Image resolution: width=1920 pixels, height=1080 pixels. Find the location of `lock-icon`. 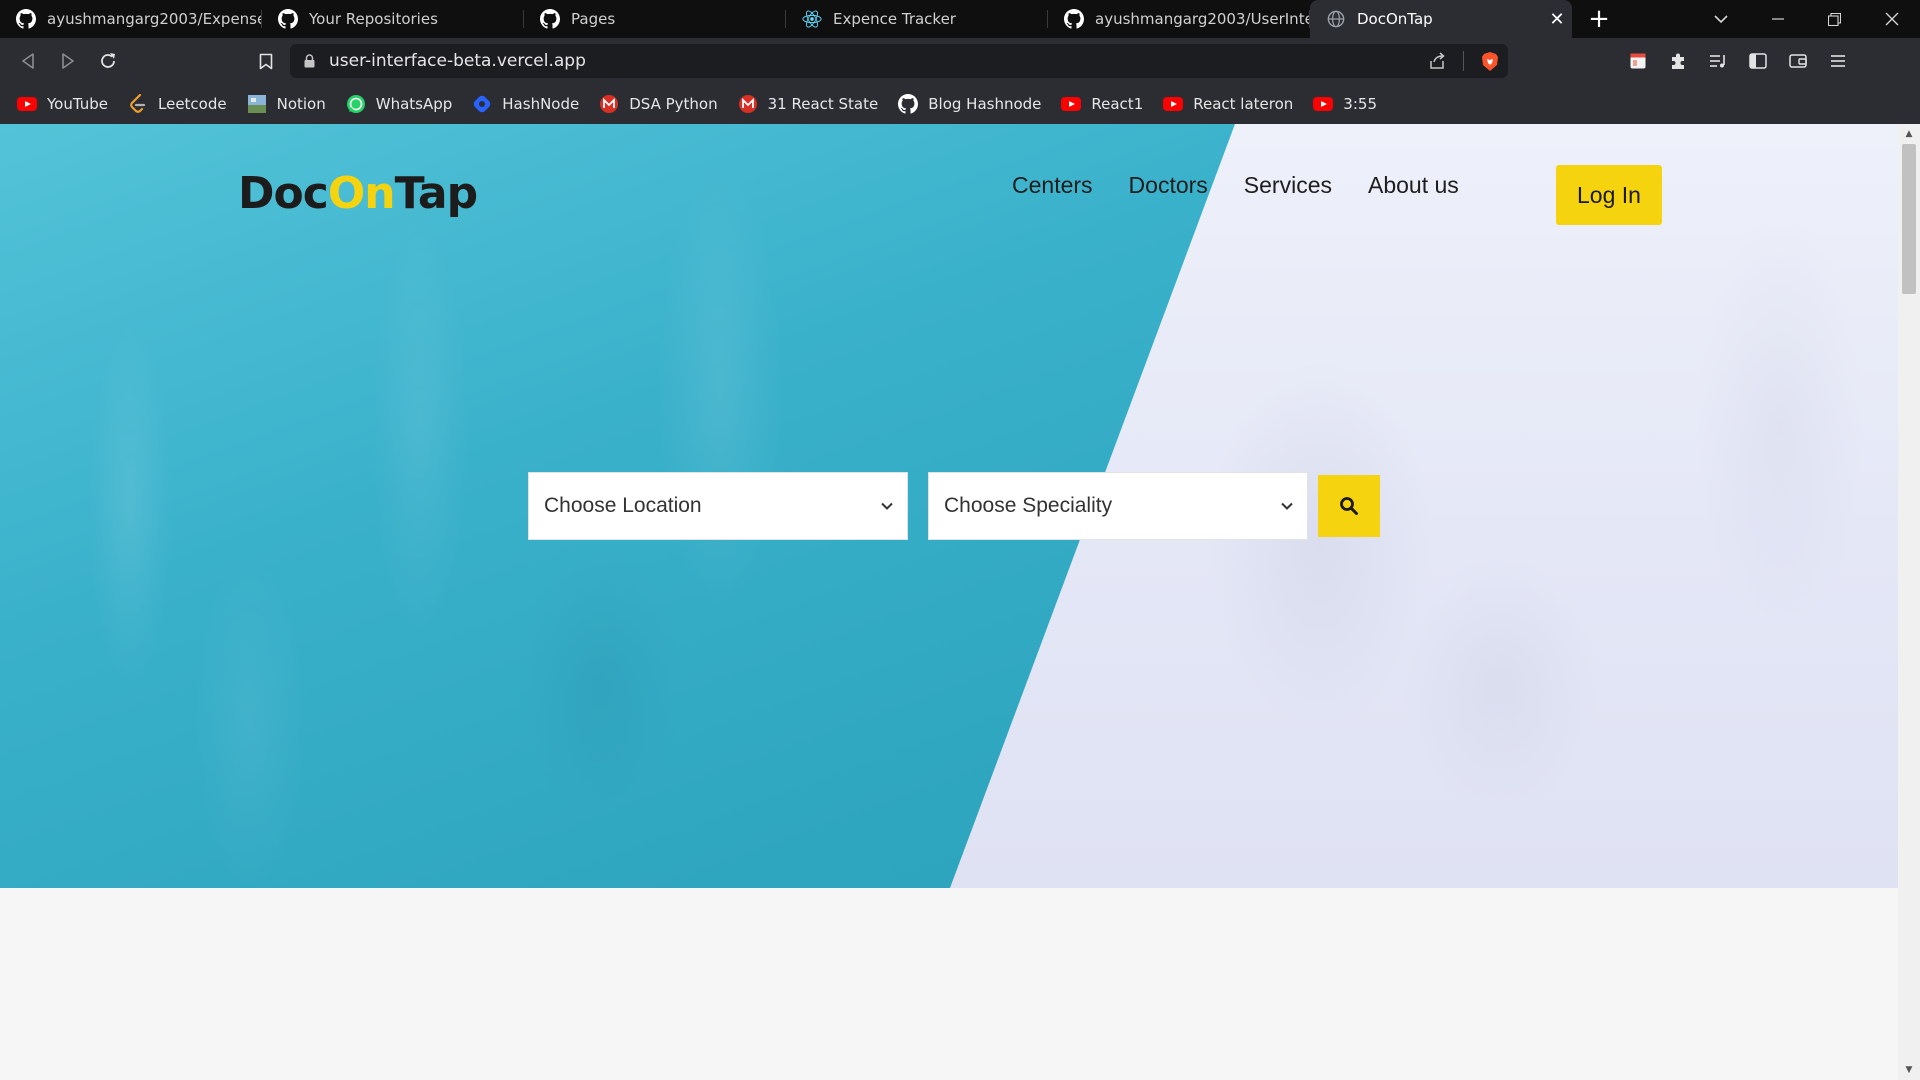

lock-icon is located at coordinates (309, 61).